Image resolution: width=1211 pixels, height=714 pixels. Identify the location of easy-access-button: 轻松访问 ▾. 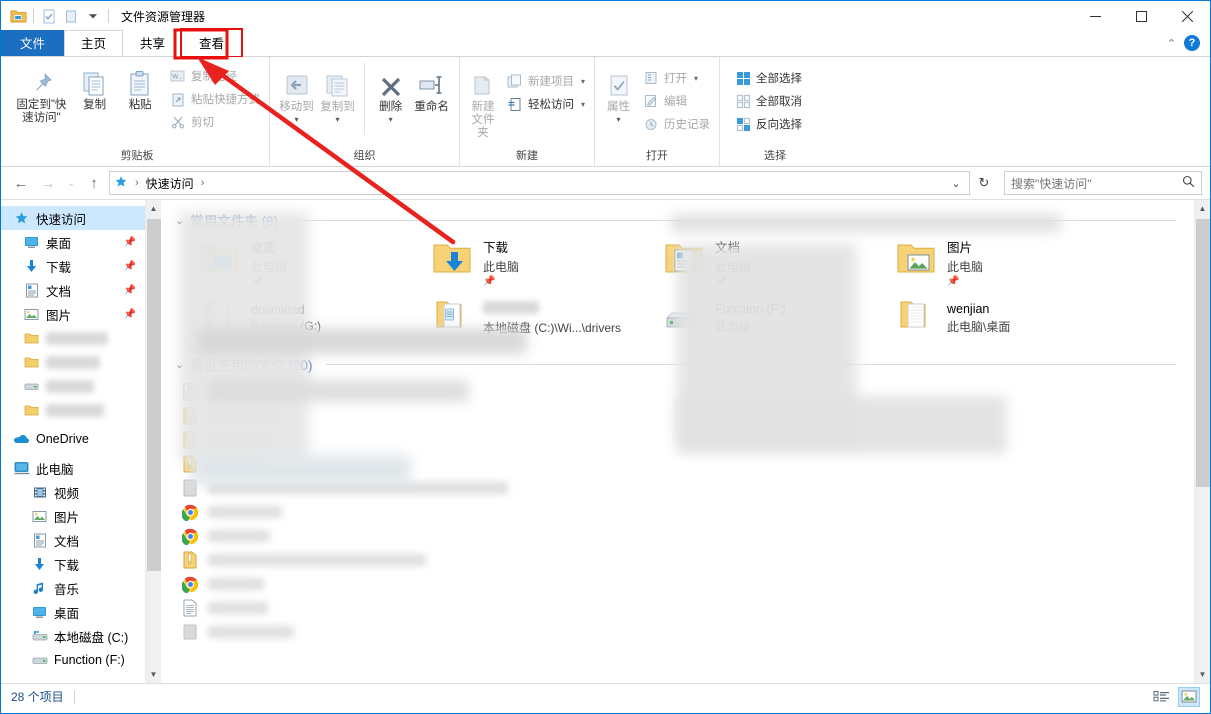
(546, 104).